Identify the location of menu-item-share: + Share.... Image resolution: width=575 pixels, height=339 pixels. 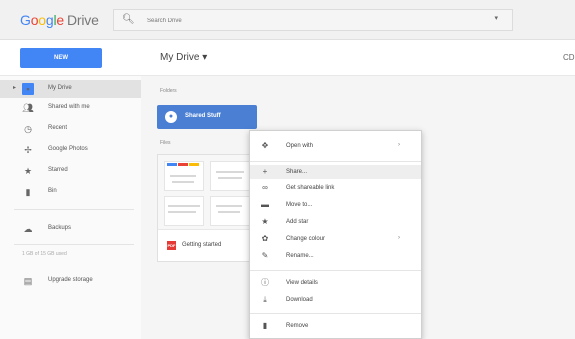
(335, 172).